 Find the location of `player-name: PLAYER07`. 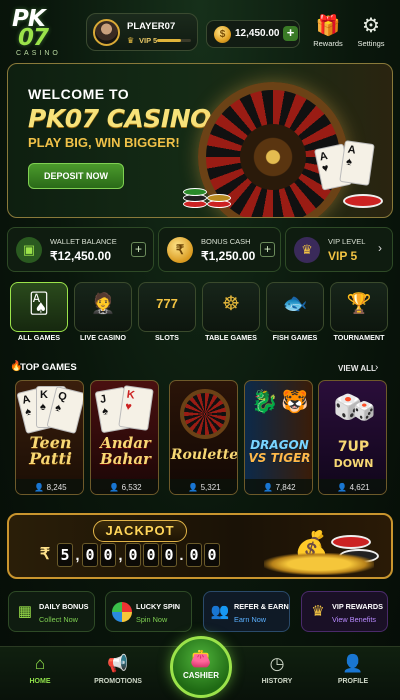

player-name: PLAYER07 is located at coordinates (151, 26).